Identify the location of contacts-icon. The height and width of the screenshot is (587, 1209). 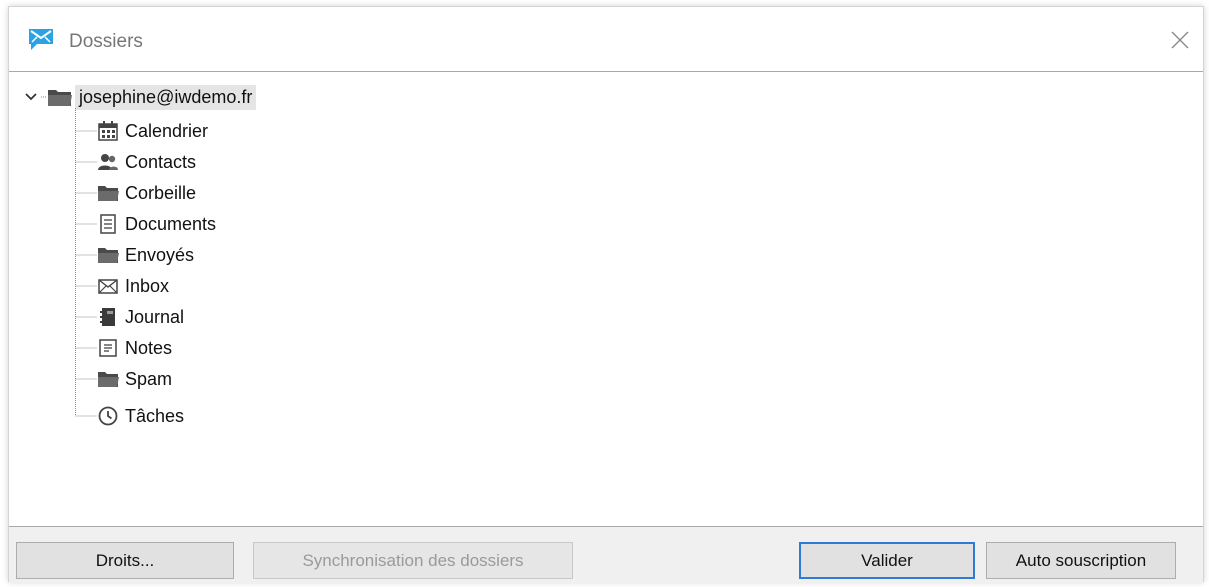
(108, 162).